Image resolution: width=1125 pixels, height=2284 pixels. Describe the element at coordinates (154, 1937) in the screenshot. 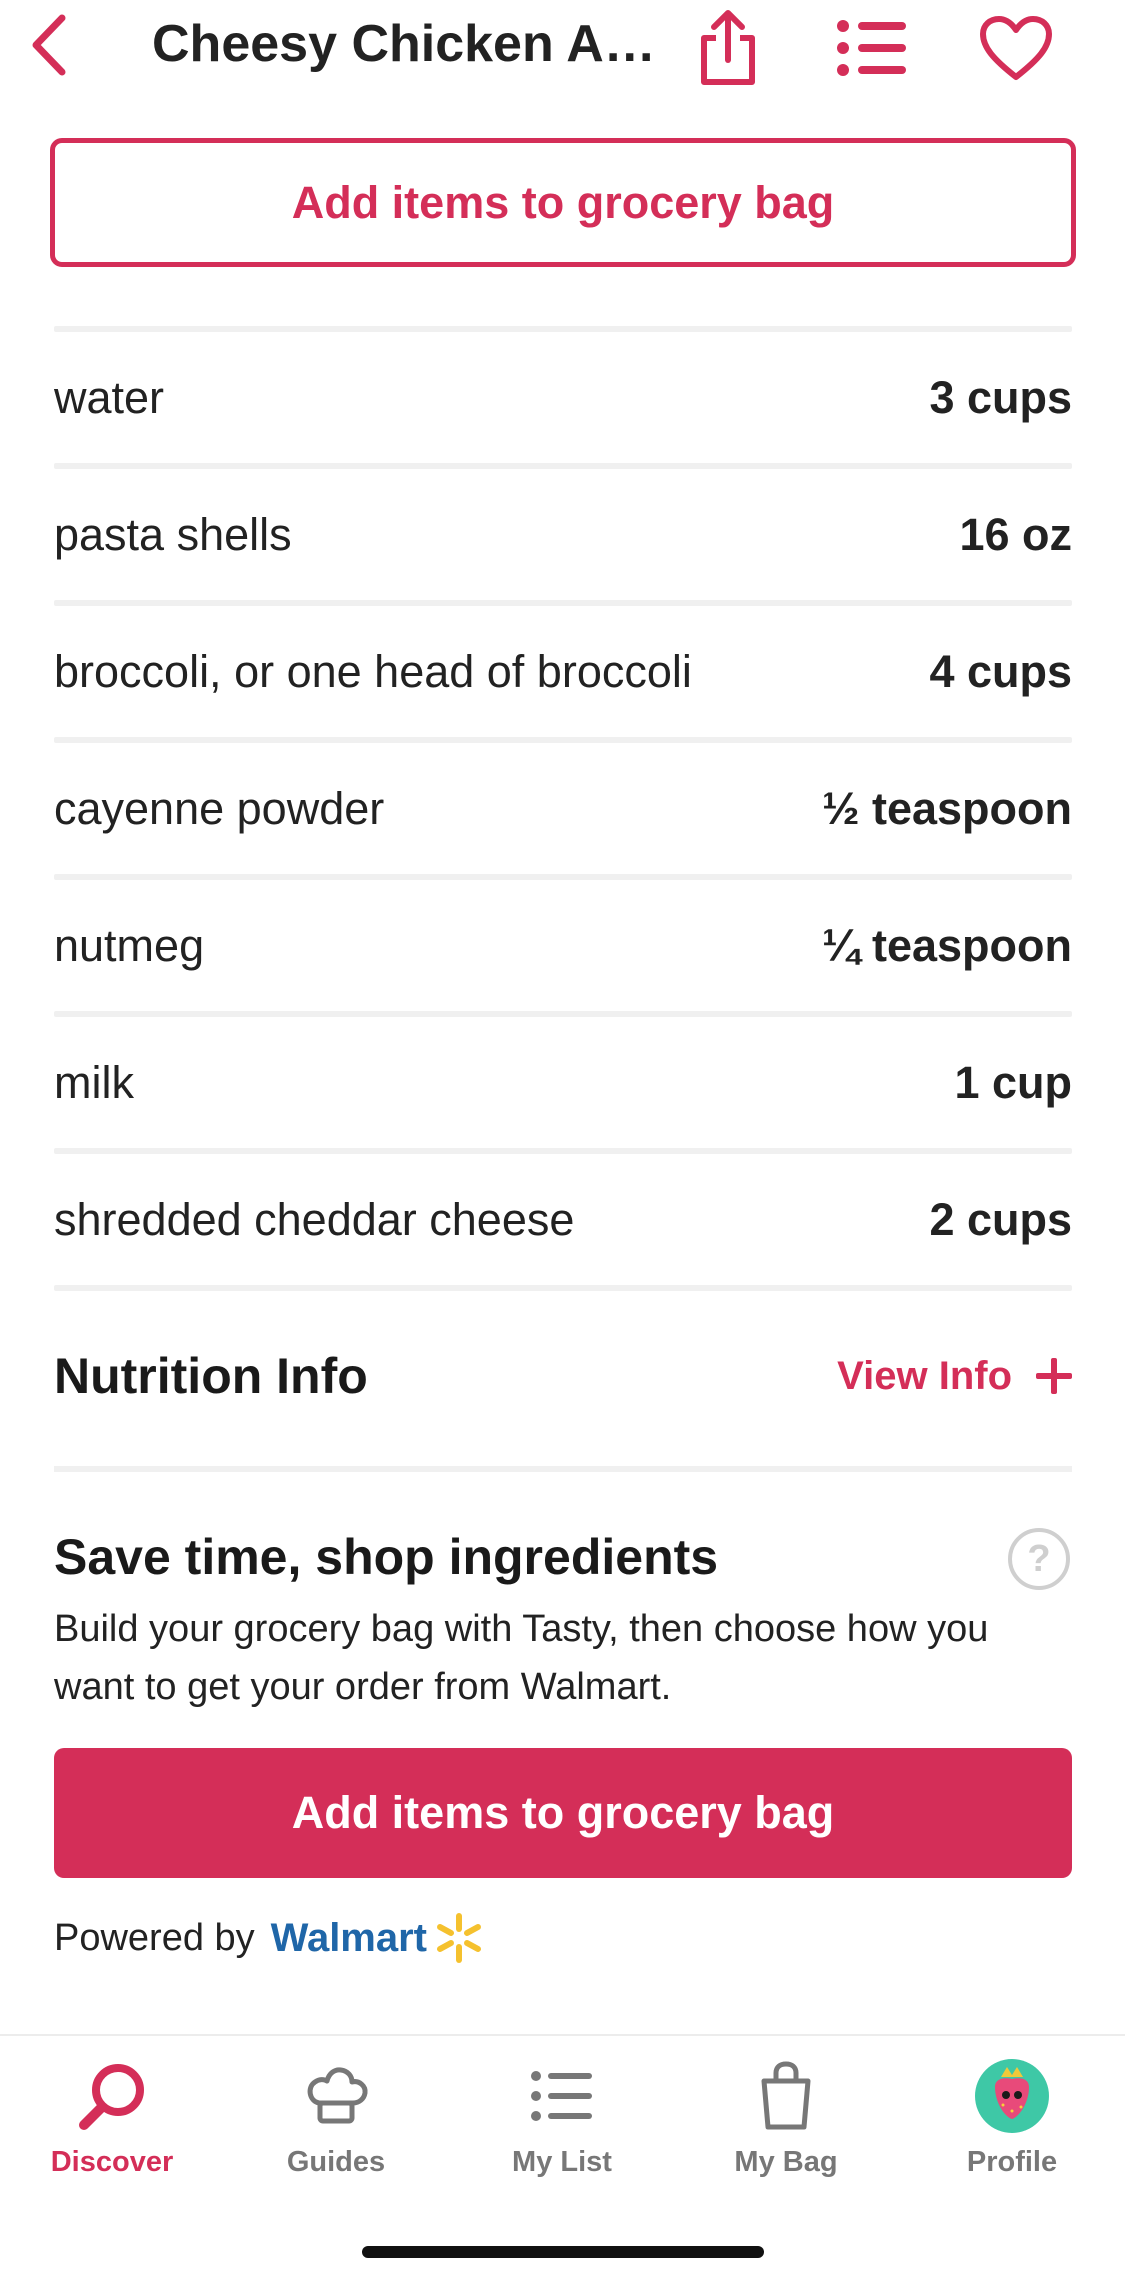

I see `powered-by-label: Powered by` at that location.